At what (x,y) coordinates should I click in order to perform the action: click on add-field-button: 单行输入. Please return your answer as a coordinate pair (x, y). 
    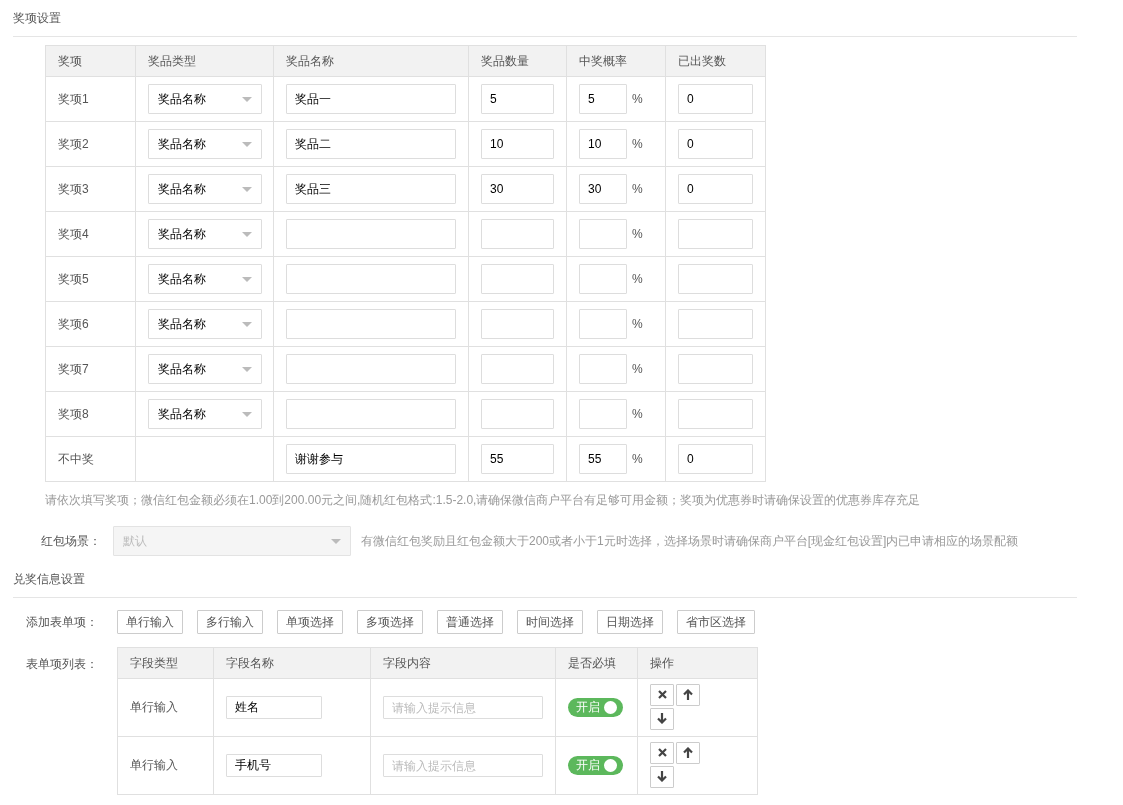
    Looking at the image, I should click on (150, 622).